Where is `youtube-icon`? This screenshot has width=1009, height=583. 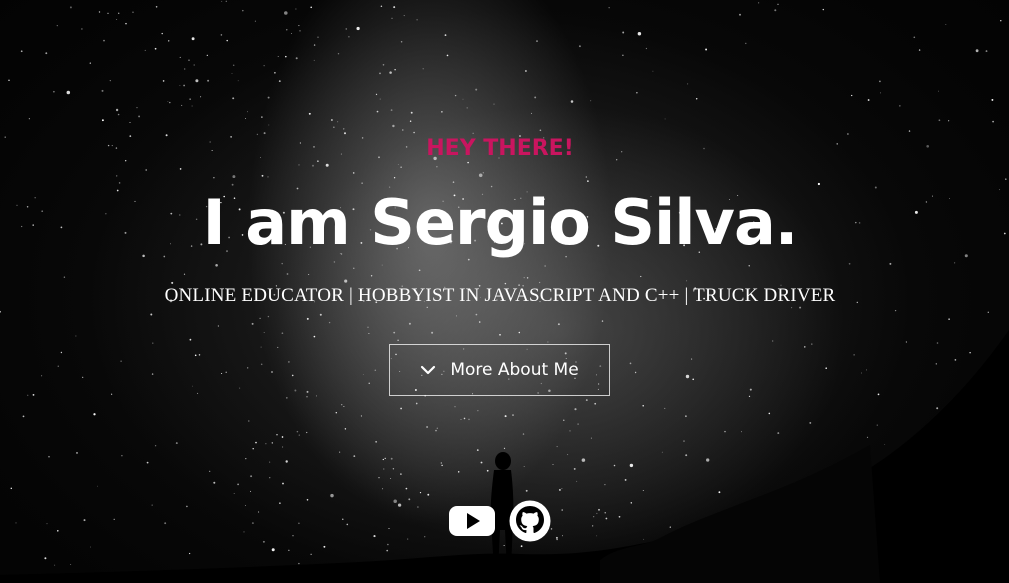 youtube-icon is located at coordinates (472, 521).